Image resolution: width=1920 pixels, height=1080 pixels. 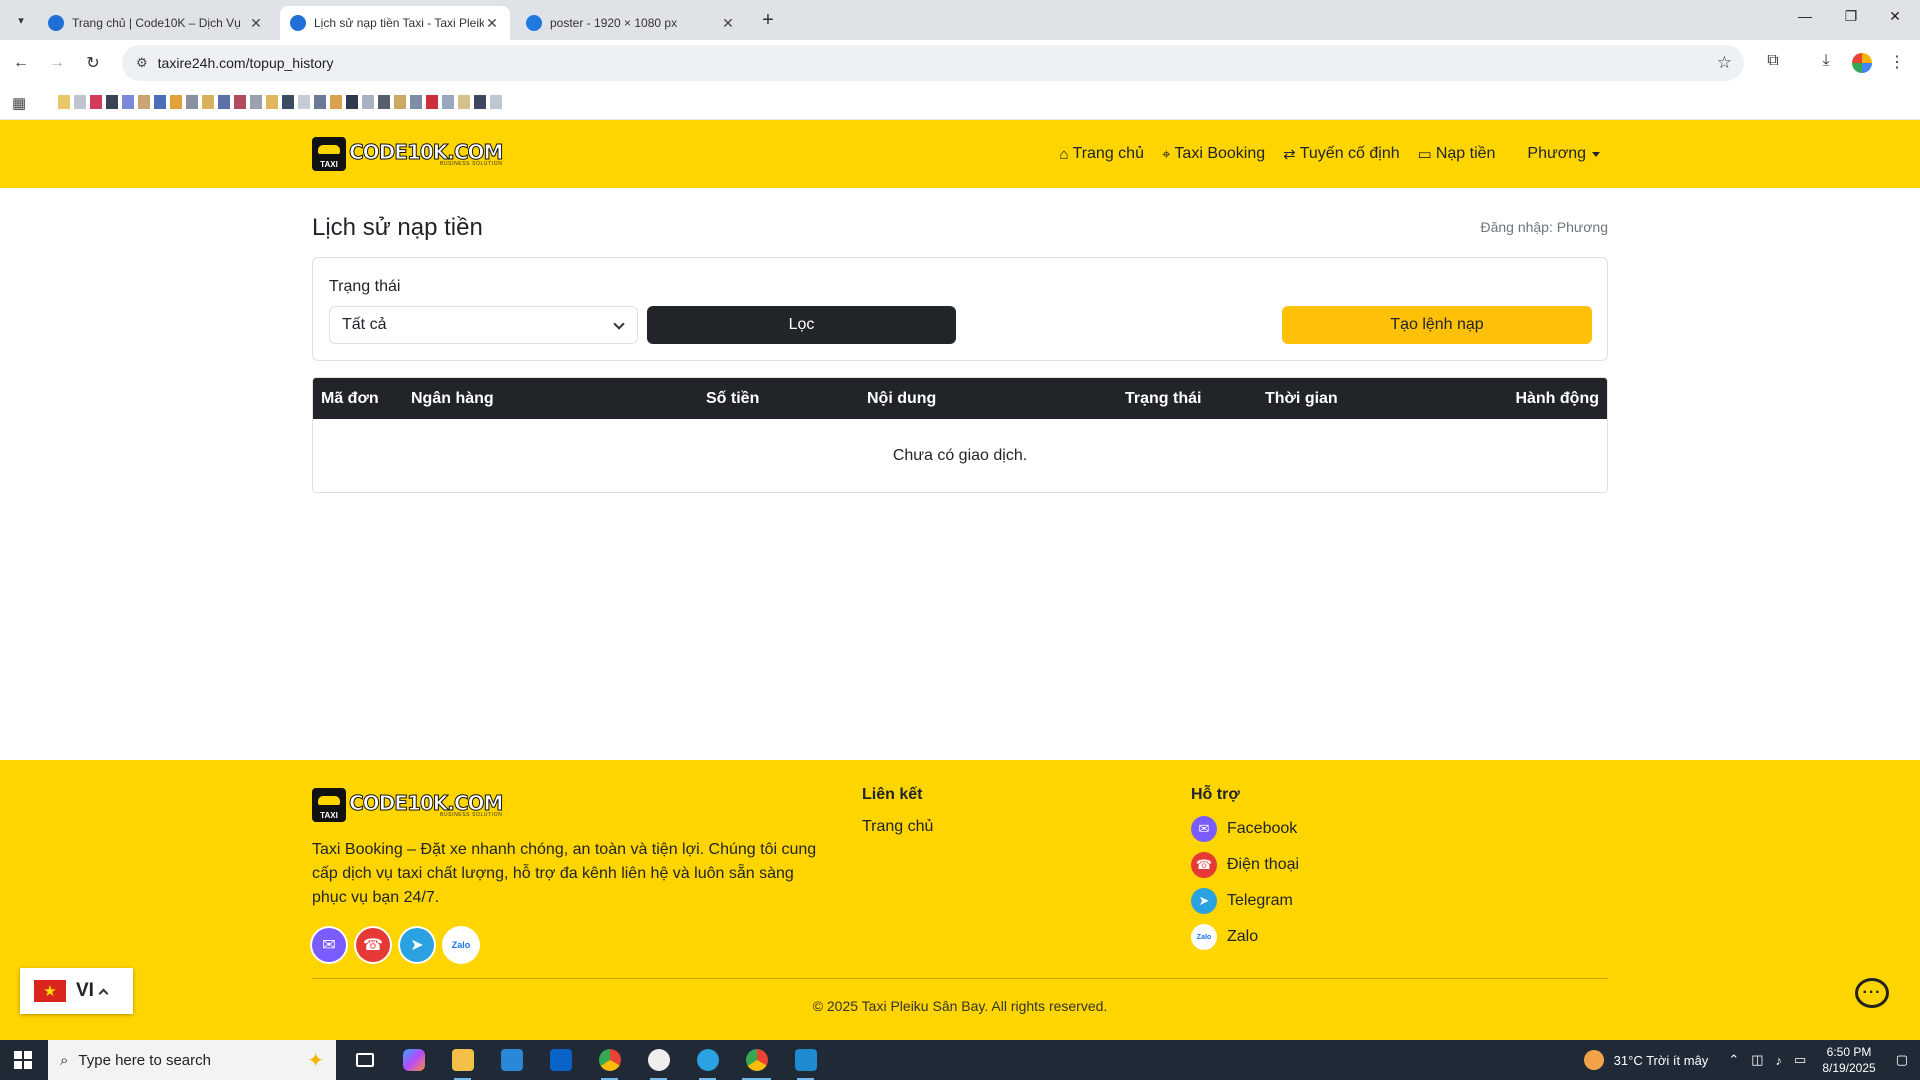 What do you see at coordinates (805, 1060) in the screenshot?
I see `vscode-icon` at bounding box center [805, 1060].